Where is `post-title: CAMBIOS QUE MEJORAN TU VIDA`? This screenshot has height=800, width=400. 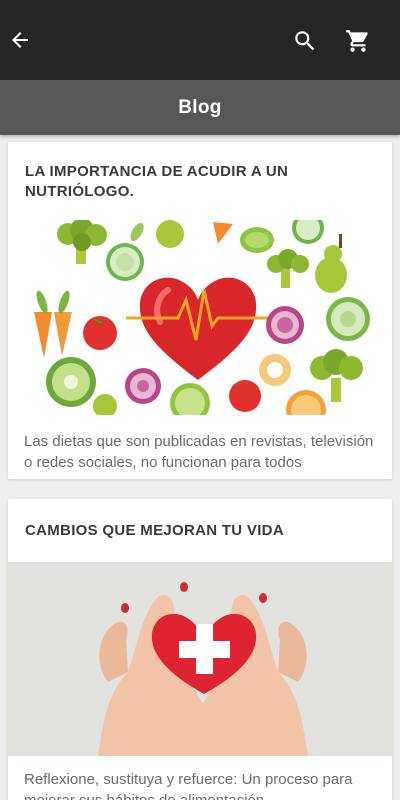
post-title: CAMBIOS QUE MEJORAN TU VIDA is located at coordinates (154, 530).